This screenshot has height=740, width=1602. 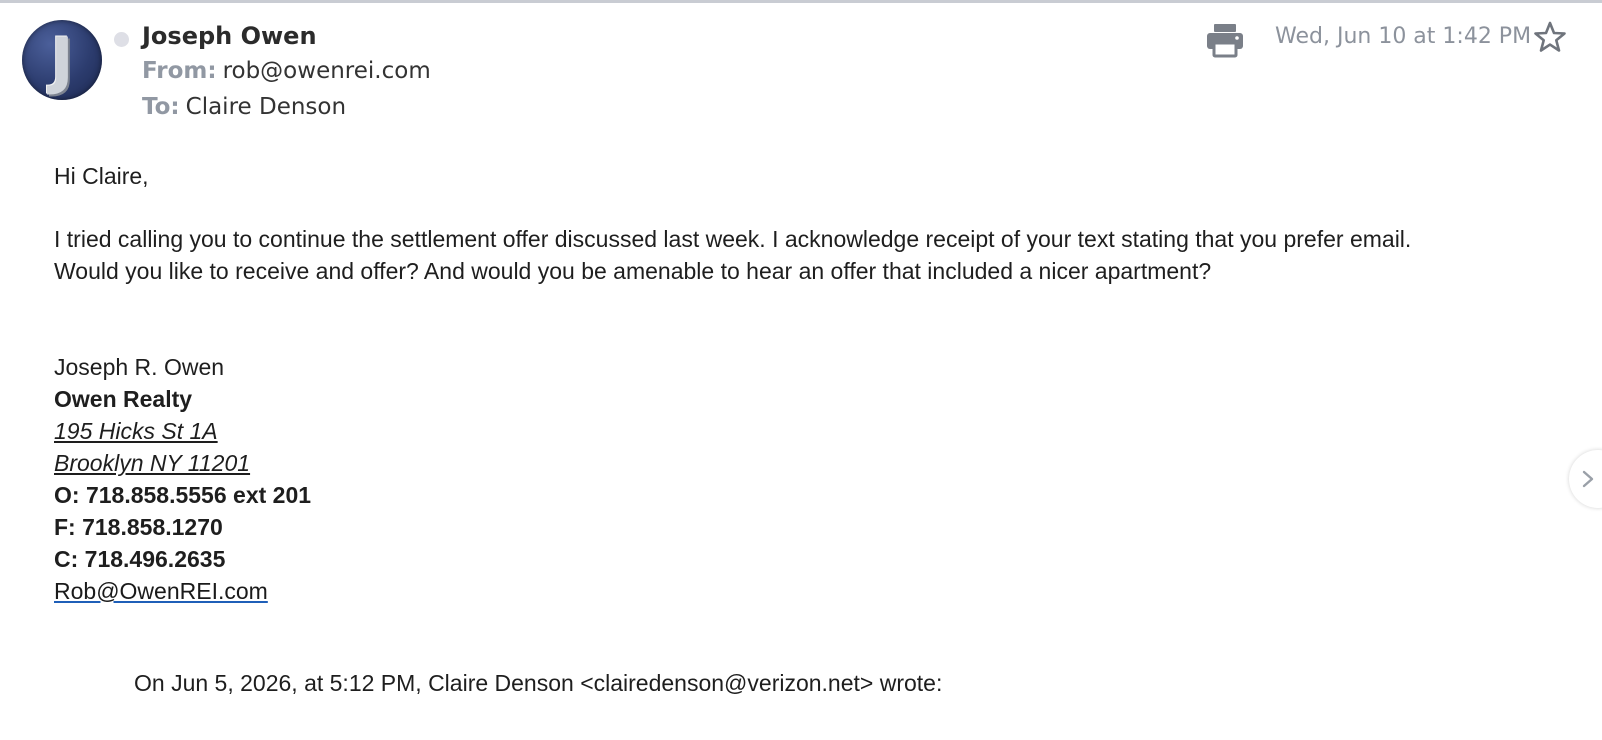 What do you see at coordinates (161, 107) in the screenshot?
I see `to-label: To:` at bounding box center [161, 107].